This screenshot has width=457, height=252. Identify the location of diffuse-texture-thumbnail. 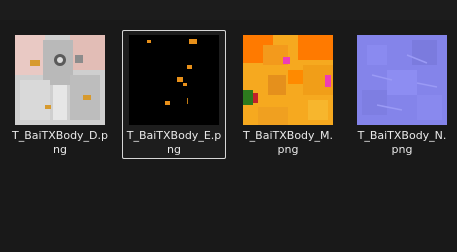
(60, 80).